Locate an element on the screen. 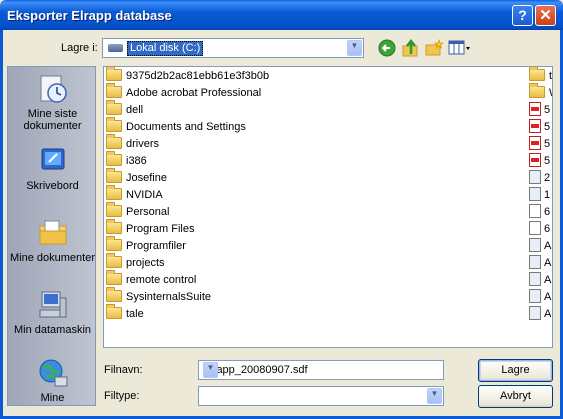 Image resolution: width=563 pixels, height=419 pixels. place-label: Mine siste dokumenter is located at coordinates (52, 120).